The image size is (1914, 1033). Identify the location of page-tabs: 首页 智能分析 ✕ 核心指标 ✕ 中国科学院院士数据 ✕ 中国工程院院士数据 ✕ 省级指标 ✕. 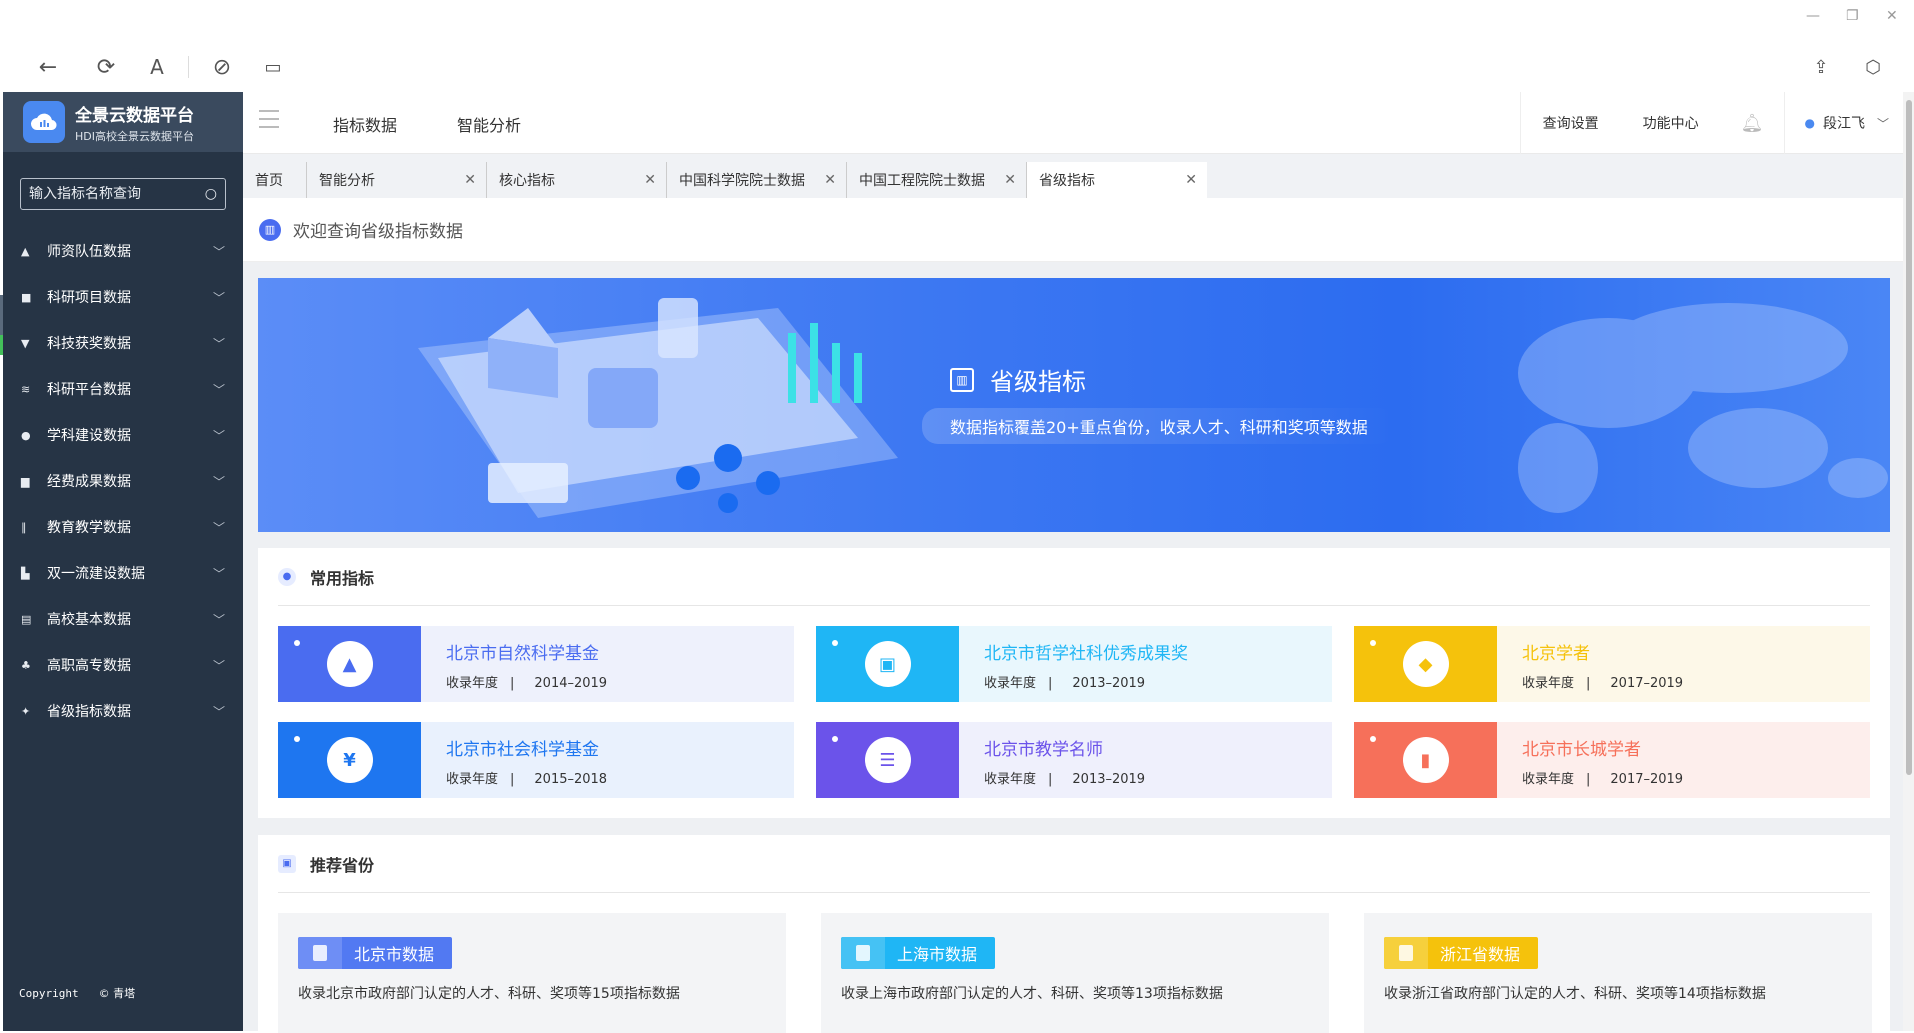
(1073, 176).